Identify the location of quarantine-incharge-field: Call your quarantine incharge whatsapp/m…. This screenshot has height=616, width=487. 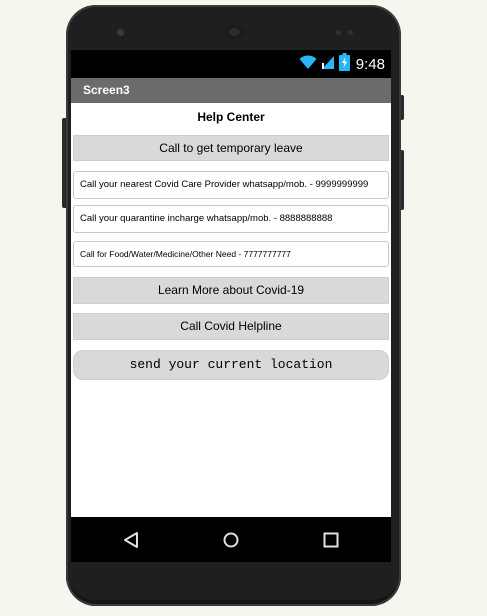
(231, 219).